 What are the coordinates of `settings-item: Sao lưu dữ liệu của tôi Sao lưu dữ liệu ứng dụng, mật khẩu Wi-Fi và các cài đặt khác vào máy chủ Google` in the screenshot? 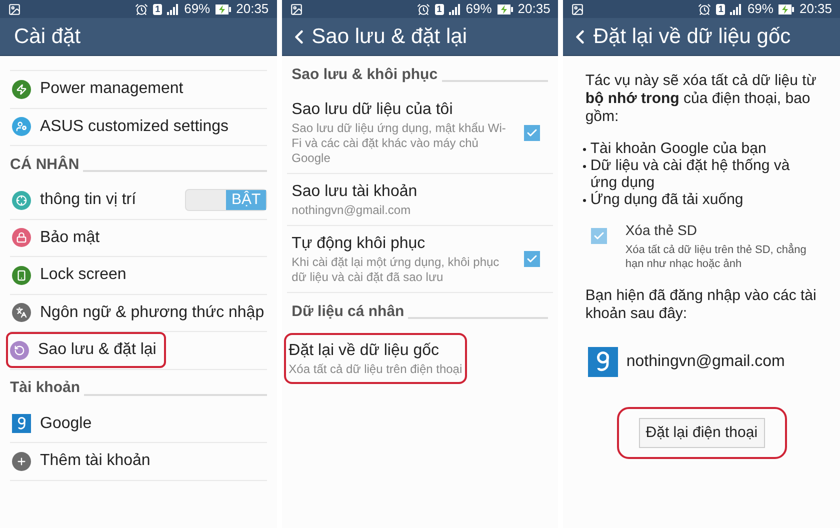 It's located at (420, 132).